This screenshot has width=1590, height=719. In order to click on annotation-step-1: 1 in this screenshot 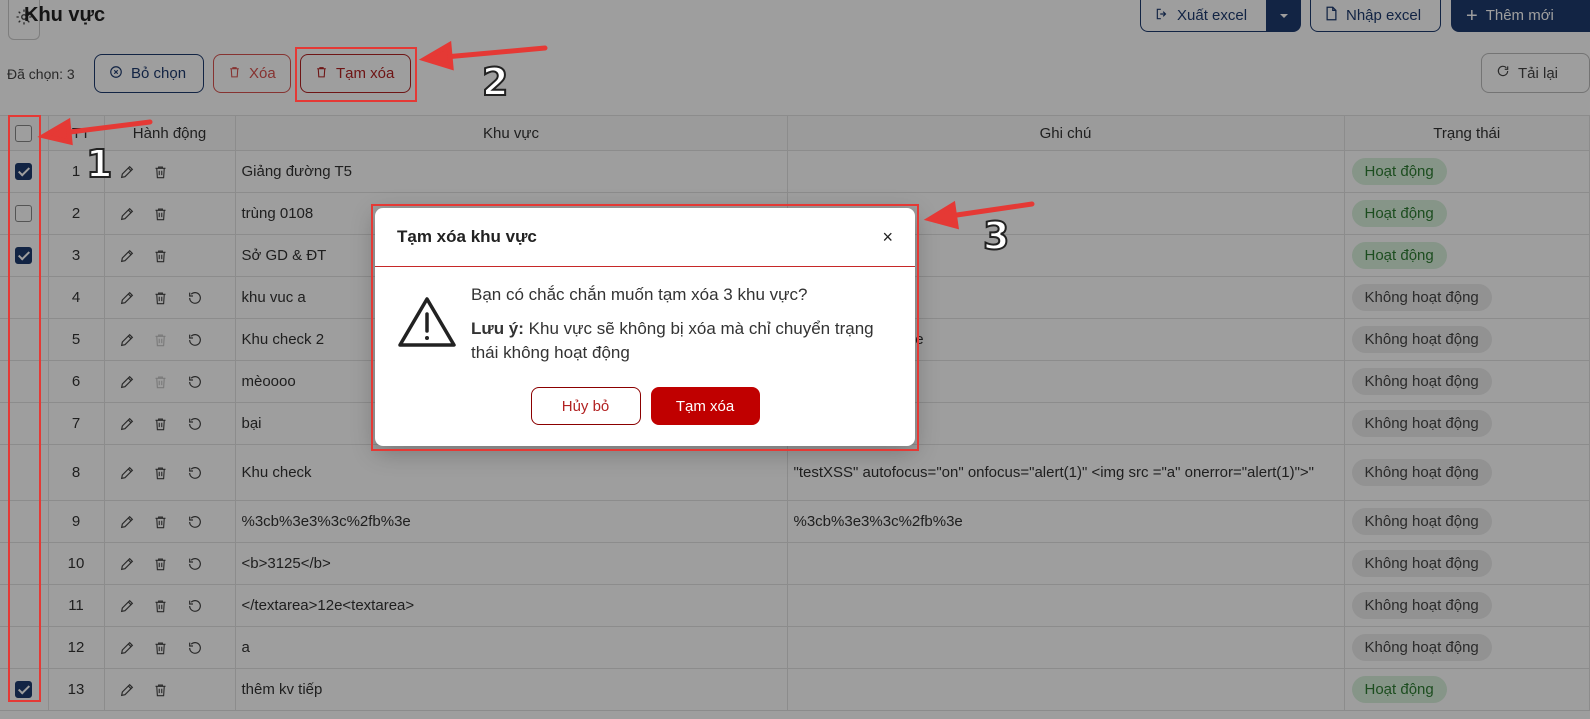, I will do `click(99, 164)`.